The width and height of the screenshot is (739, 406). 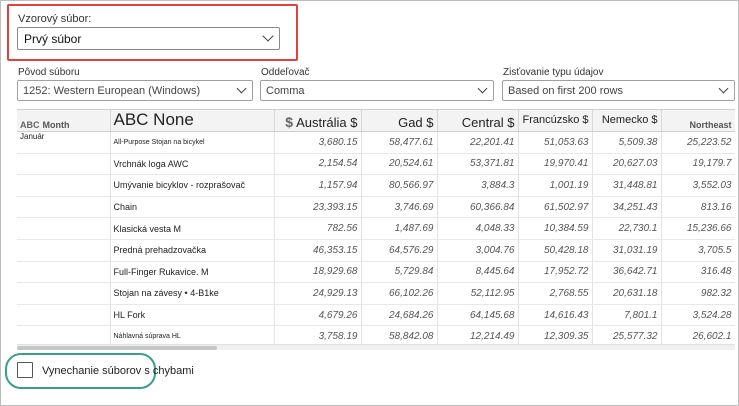 What do you see at coordinates (376, 347) in the screenshot?
I see `horizontal-scrollbar` at bounding box center [376, 347].